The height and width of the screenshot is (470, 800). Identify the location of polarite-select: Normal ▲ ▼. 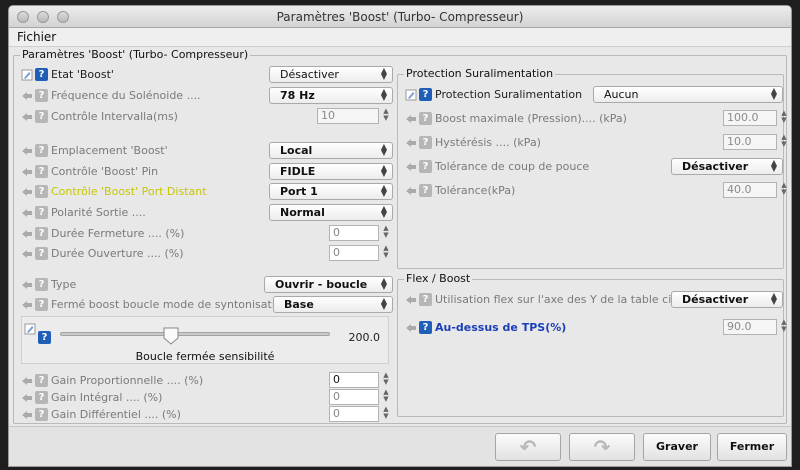
(331, 212).